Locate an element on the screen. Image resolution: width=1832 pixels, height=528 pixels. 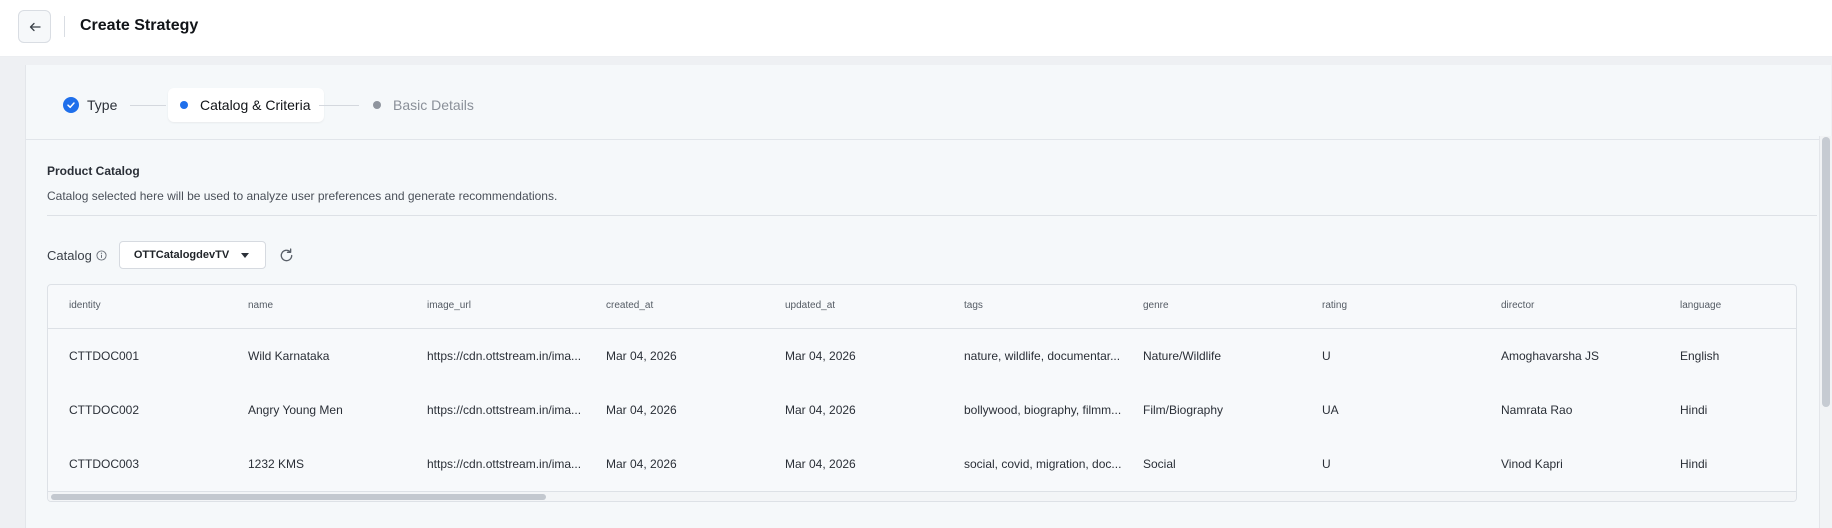
info-icon is located at coordinates (101, 255).